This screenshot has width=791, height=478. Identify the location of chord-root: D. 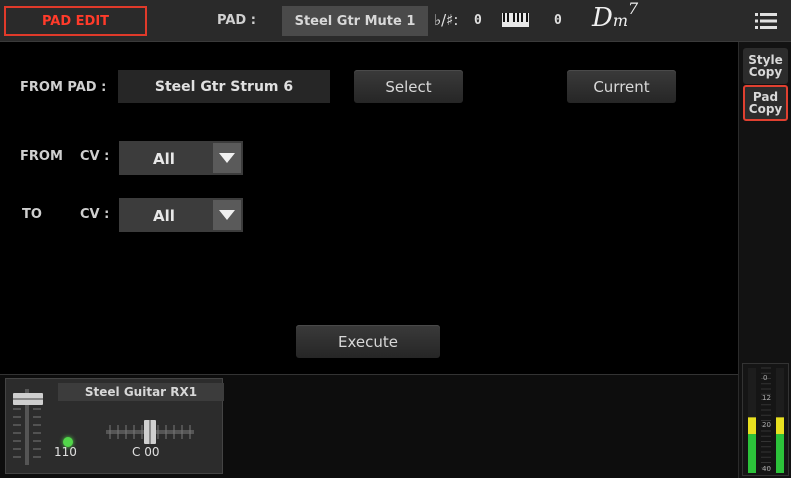
(602, 18).